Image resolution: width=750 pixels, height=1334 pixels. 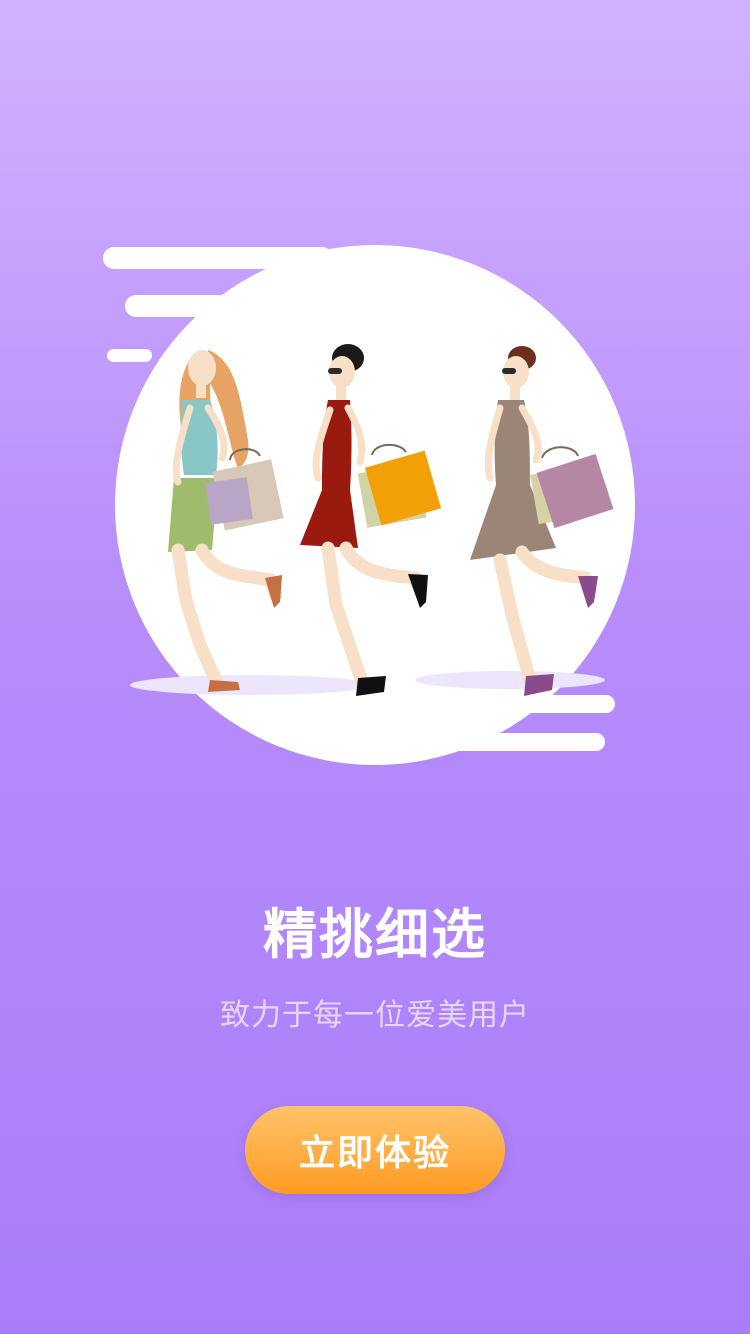 I want to click on try-now-button: 立即体验, so click(x=375, y=1150).